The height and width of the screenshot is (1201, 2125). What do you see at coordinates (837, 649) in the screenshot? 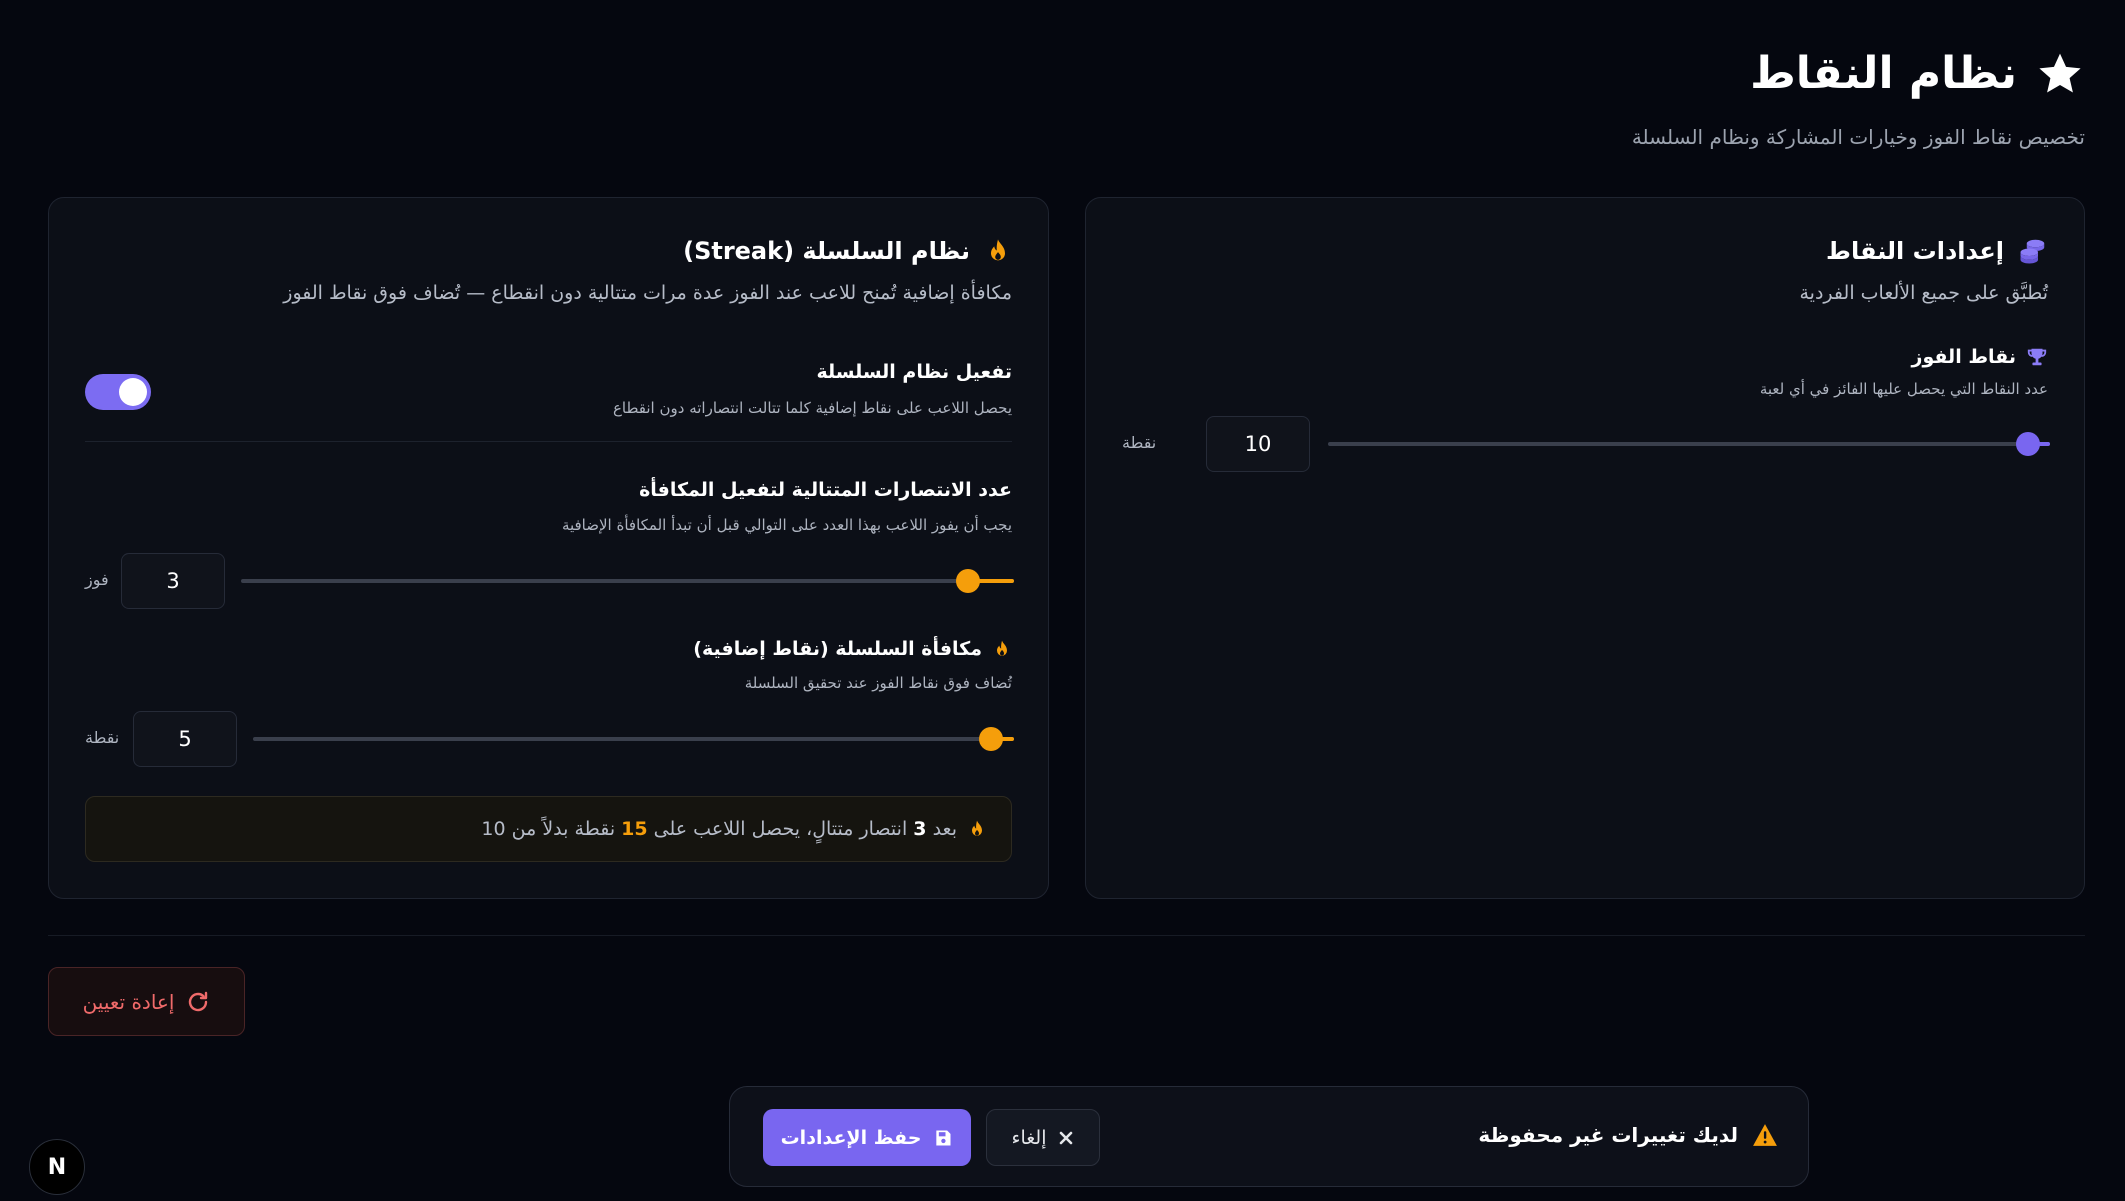
I see `streak-bonus-label: مكافأة السلسلة (نقاط إضافية)` at bounding box center [837, 649].